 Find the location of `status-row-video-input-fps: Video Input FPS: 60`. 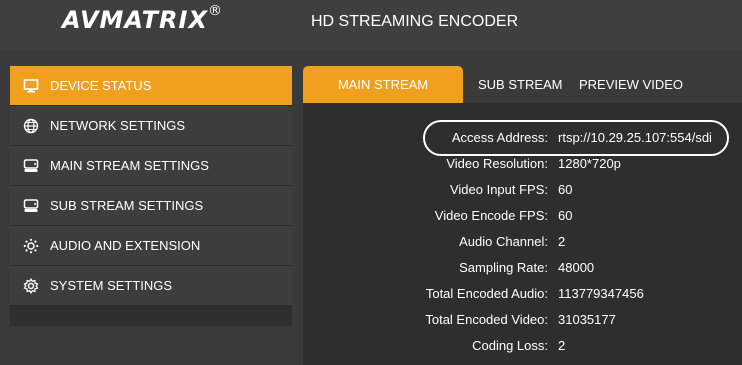

status-row-video-input-fps: Video Input FPS: 60 is located at coordinates (522, 192).